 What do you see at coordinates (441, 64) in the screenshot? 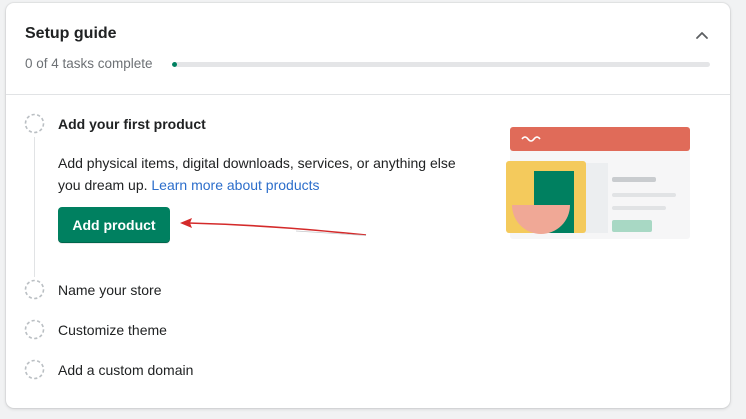
I see `progress-bar` at bounding box center [441, 64].